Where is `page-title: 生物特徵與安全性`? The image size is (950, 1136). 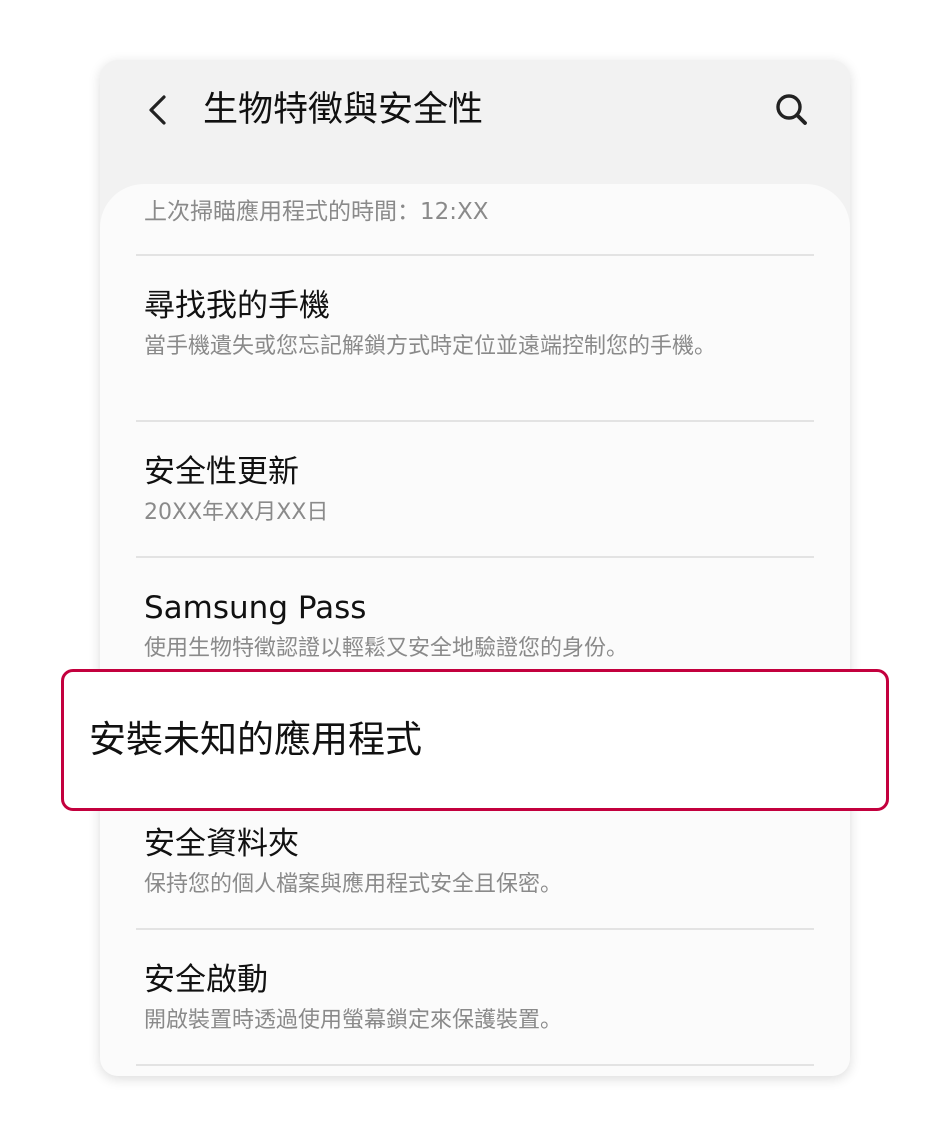 page-title: 生物特徵與安全性 is located at coordinates (343, 110).